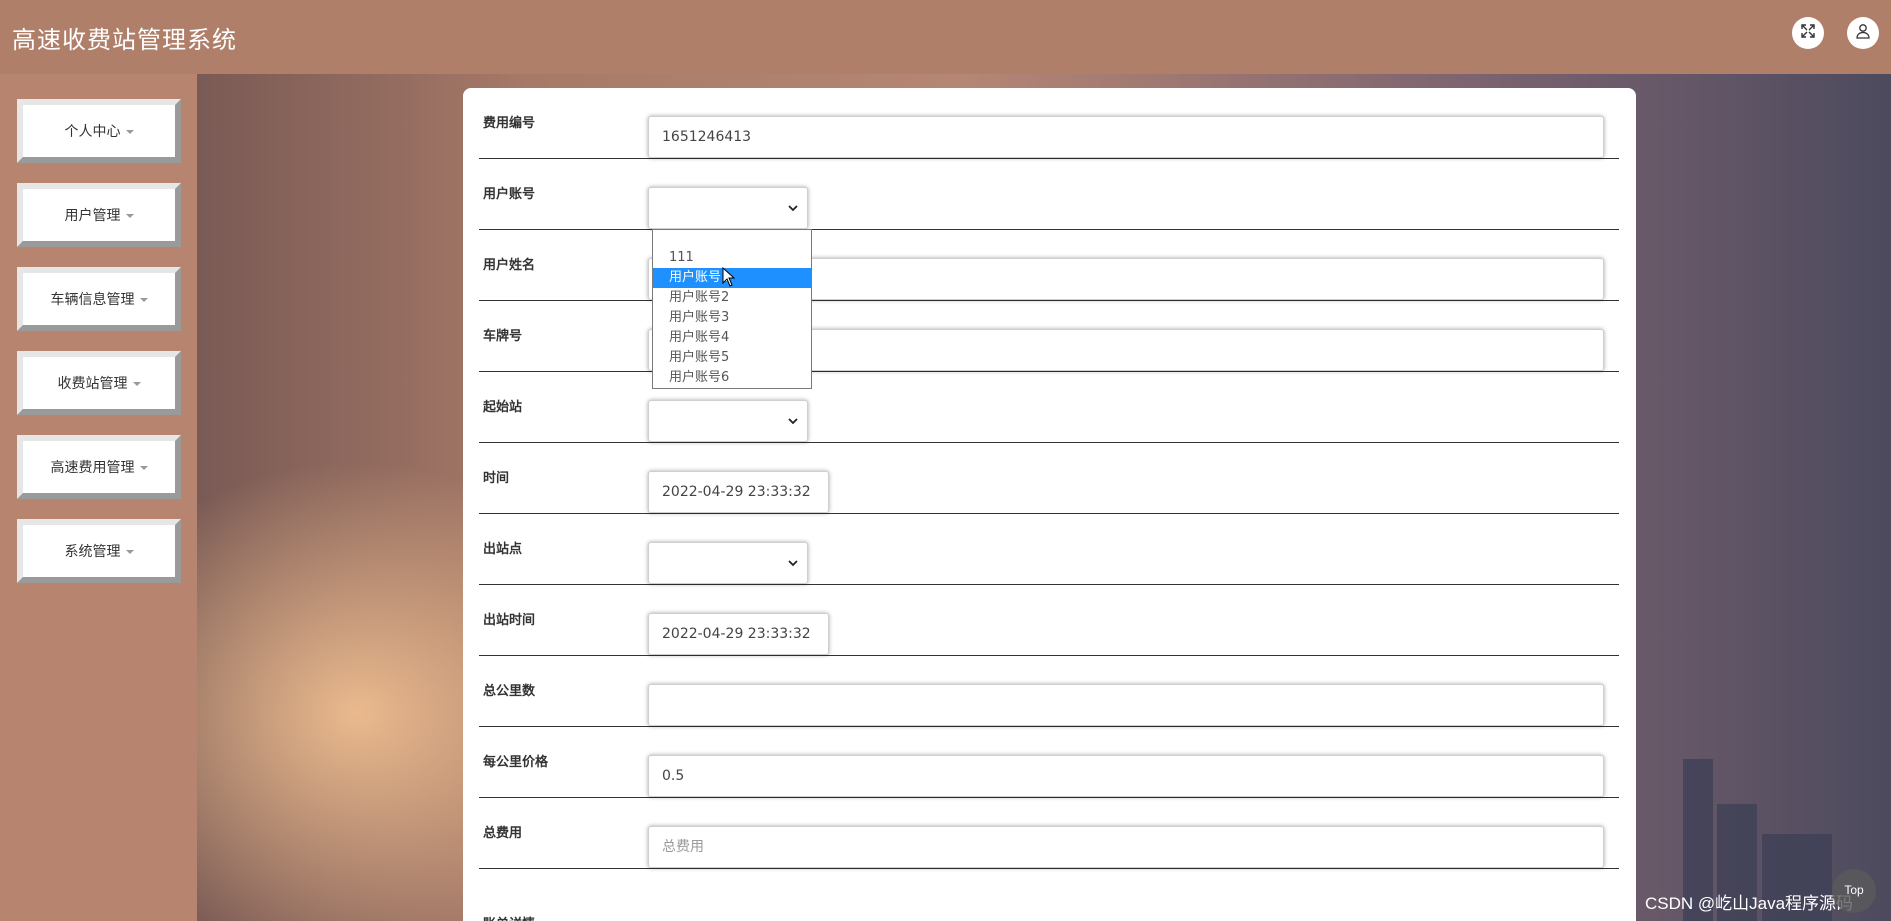  I want to click on field-label: 车牌号, so click(503, 336).